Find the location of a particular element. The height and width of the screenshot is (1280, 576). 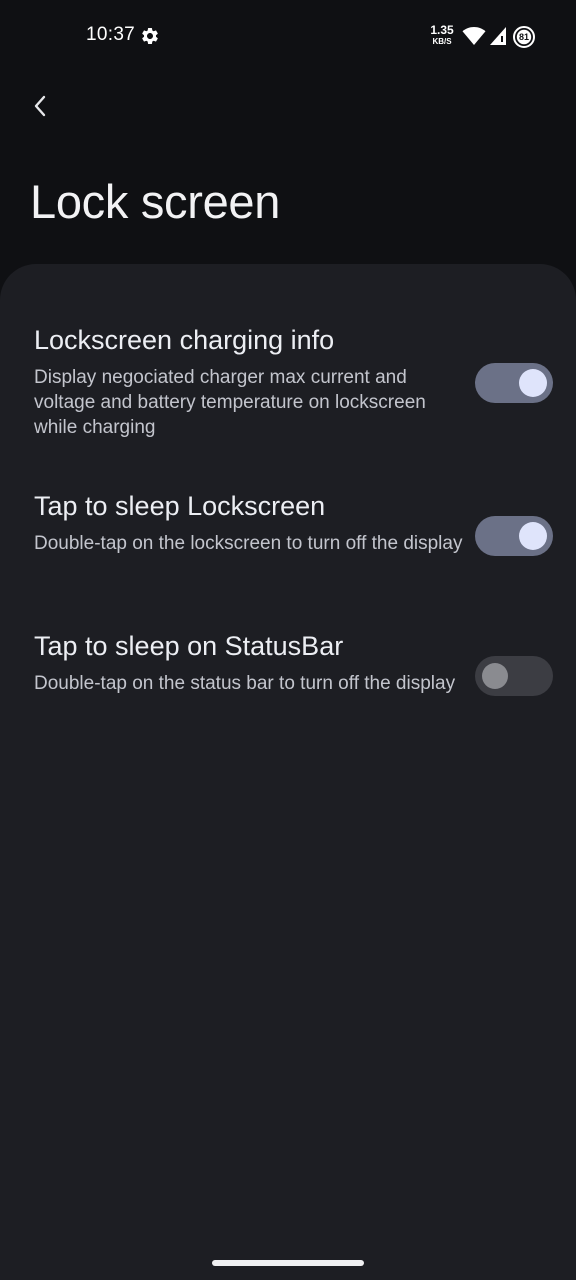

pref-title: Tap to sleep Lockscreen is located at coordinates (180, 506).